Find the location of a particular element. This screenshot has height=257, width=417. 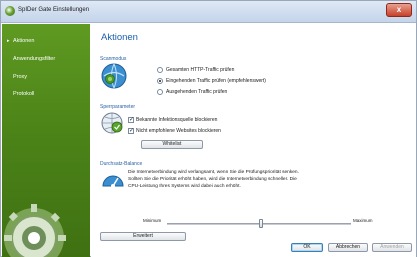

throughput-slider-thumb is located at coordinates (261, 223).